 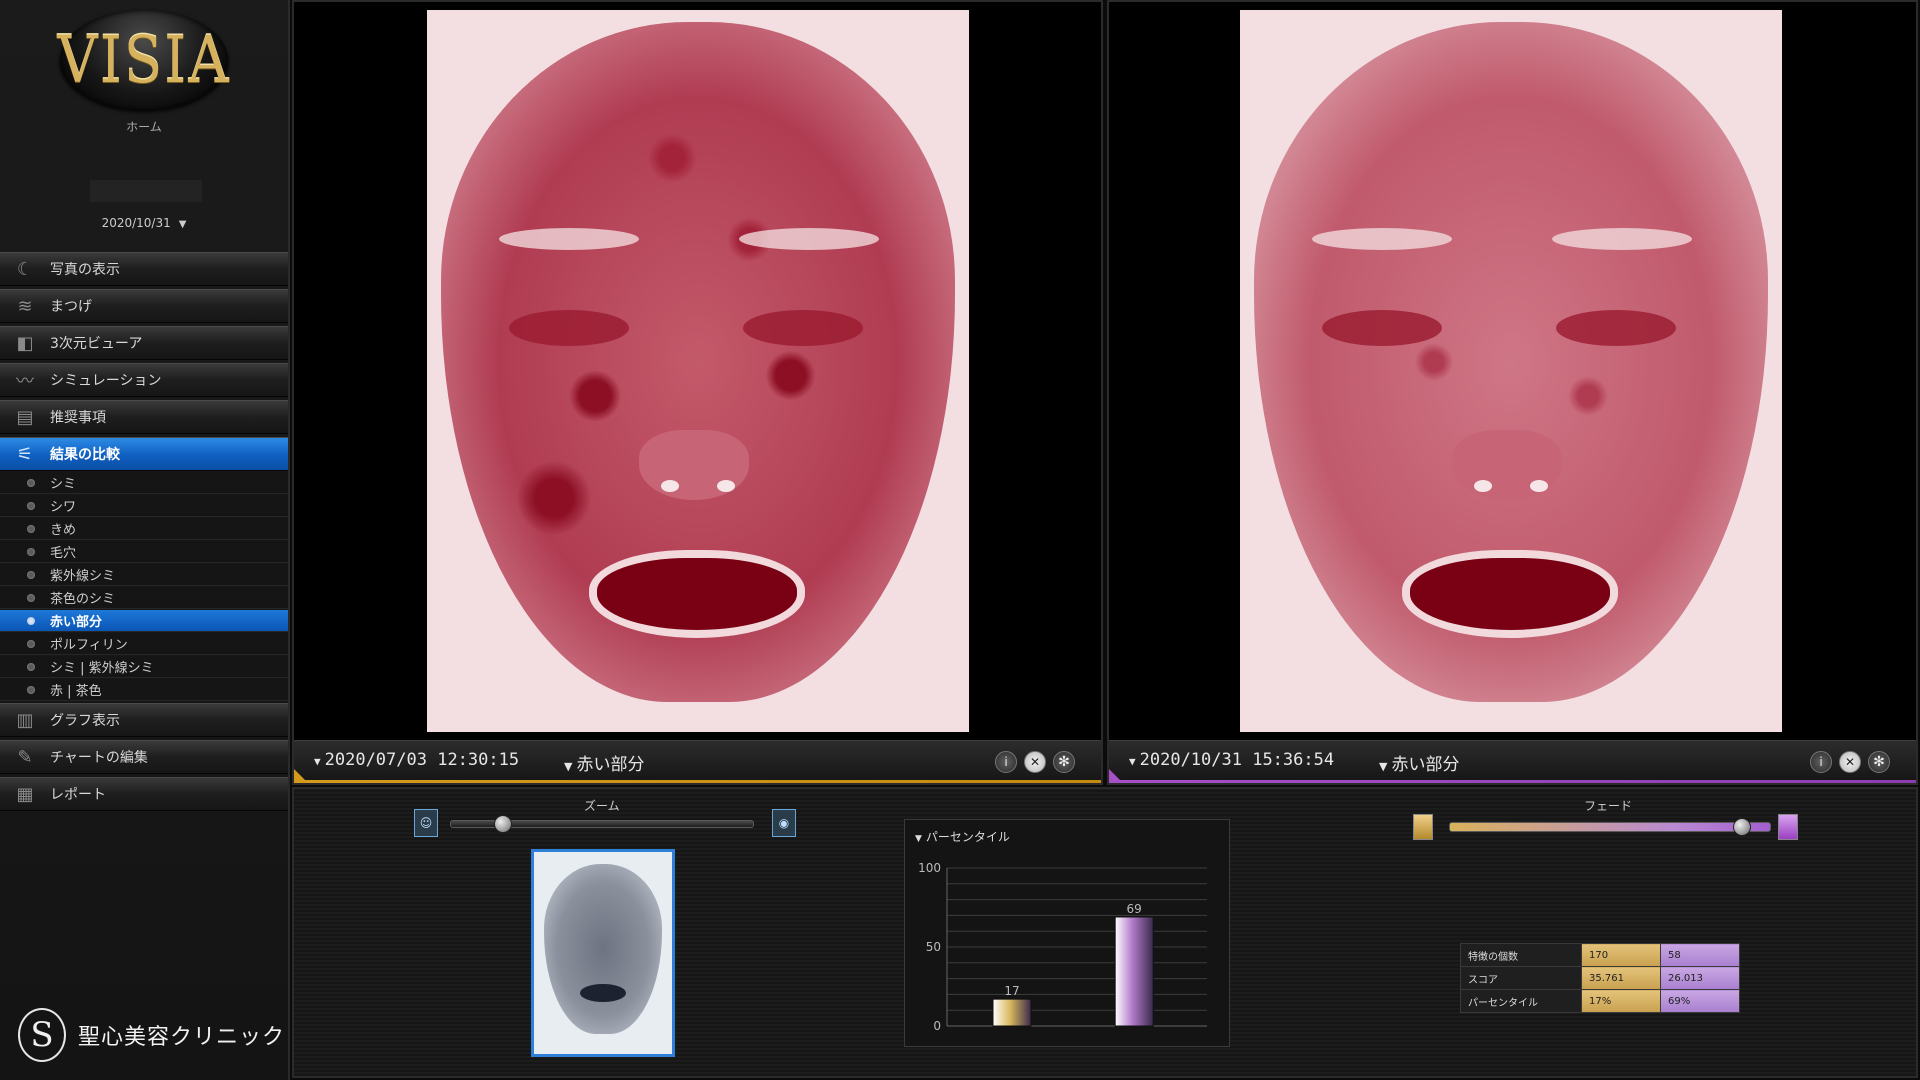 What do you see at coordinates (1423, 827) in the screenshot?
I see `fade-before-swatch-icon` at bounding box center [1423, 827].